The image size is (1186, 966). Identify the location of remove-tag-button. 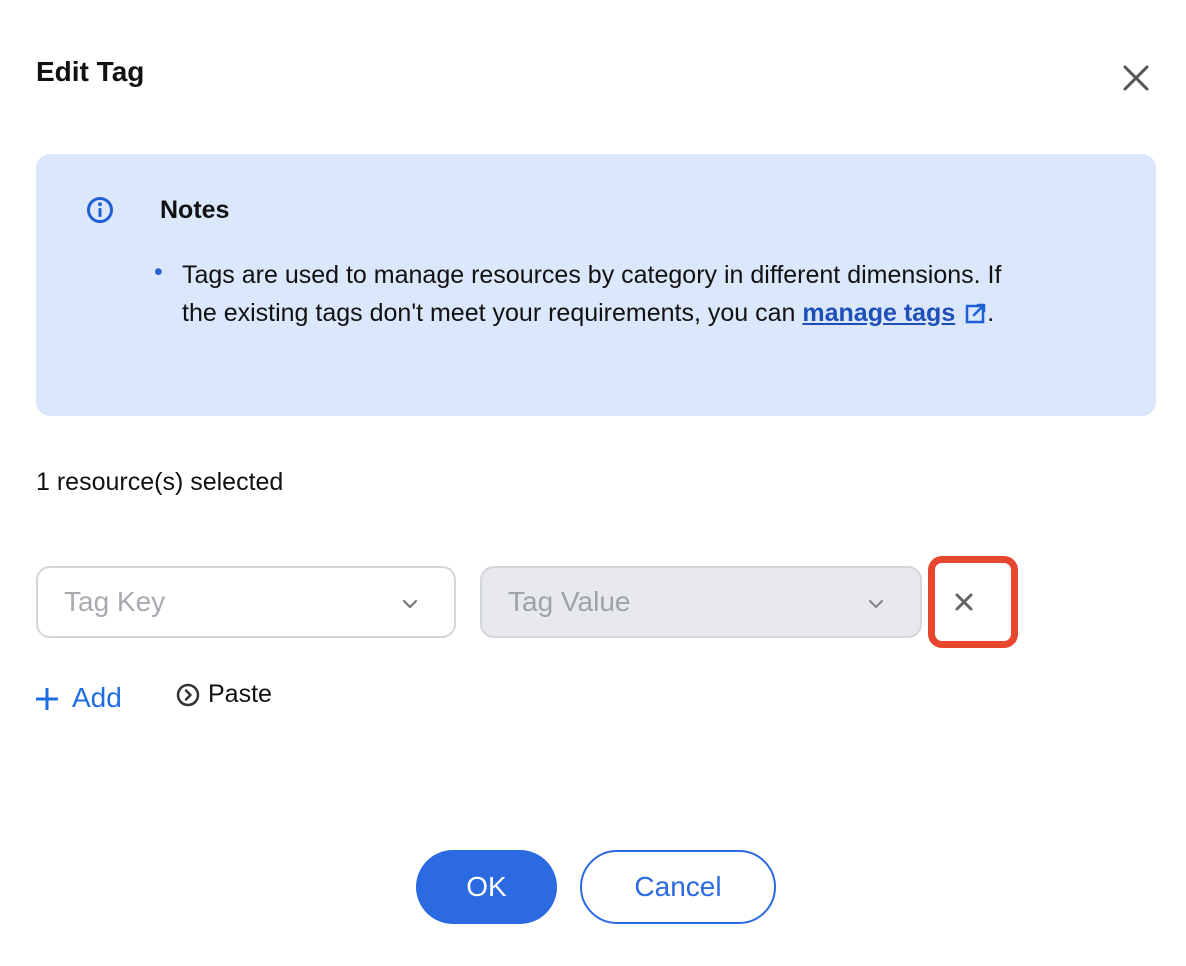
(964, 602).